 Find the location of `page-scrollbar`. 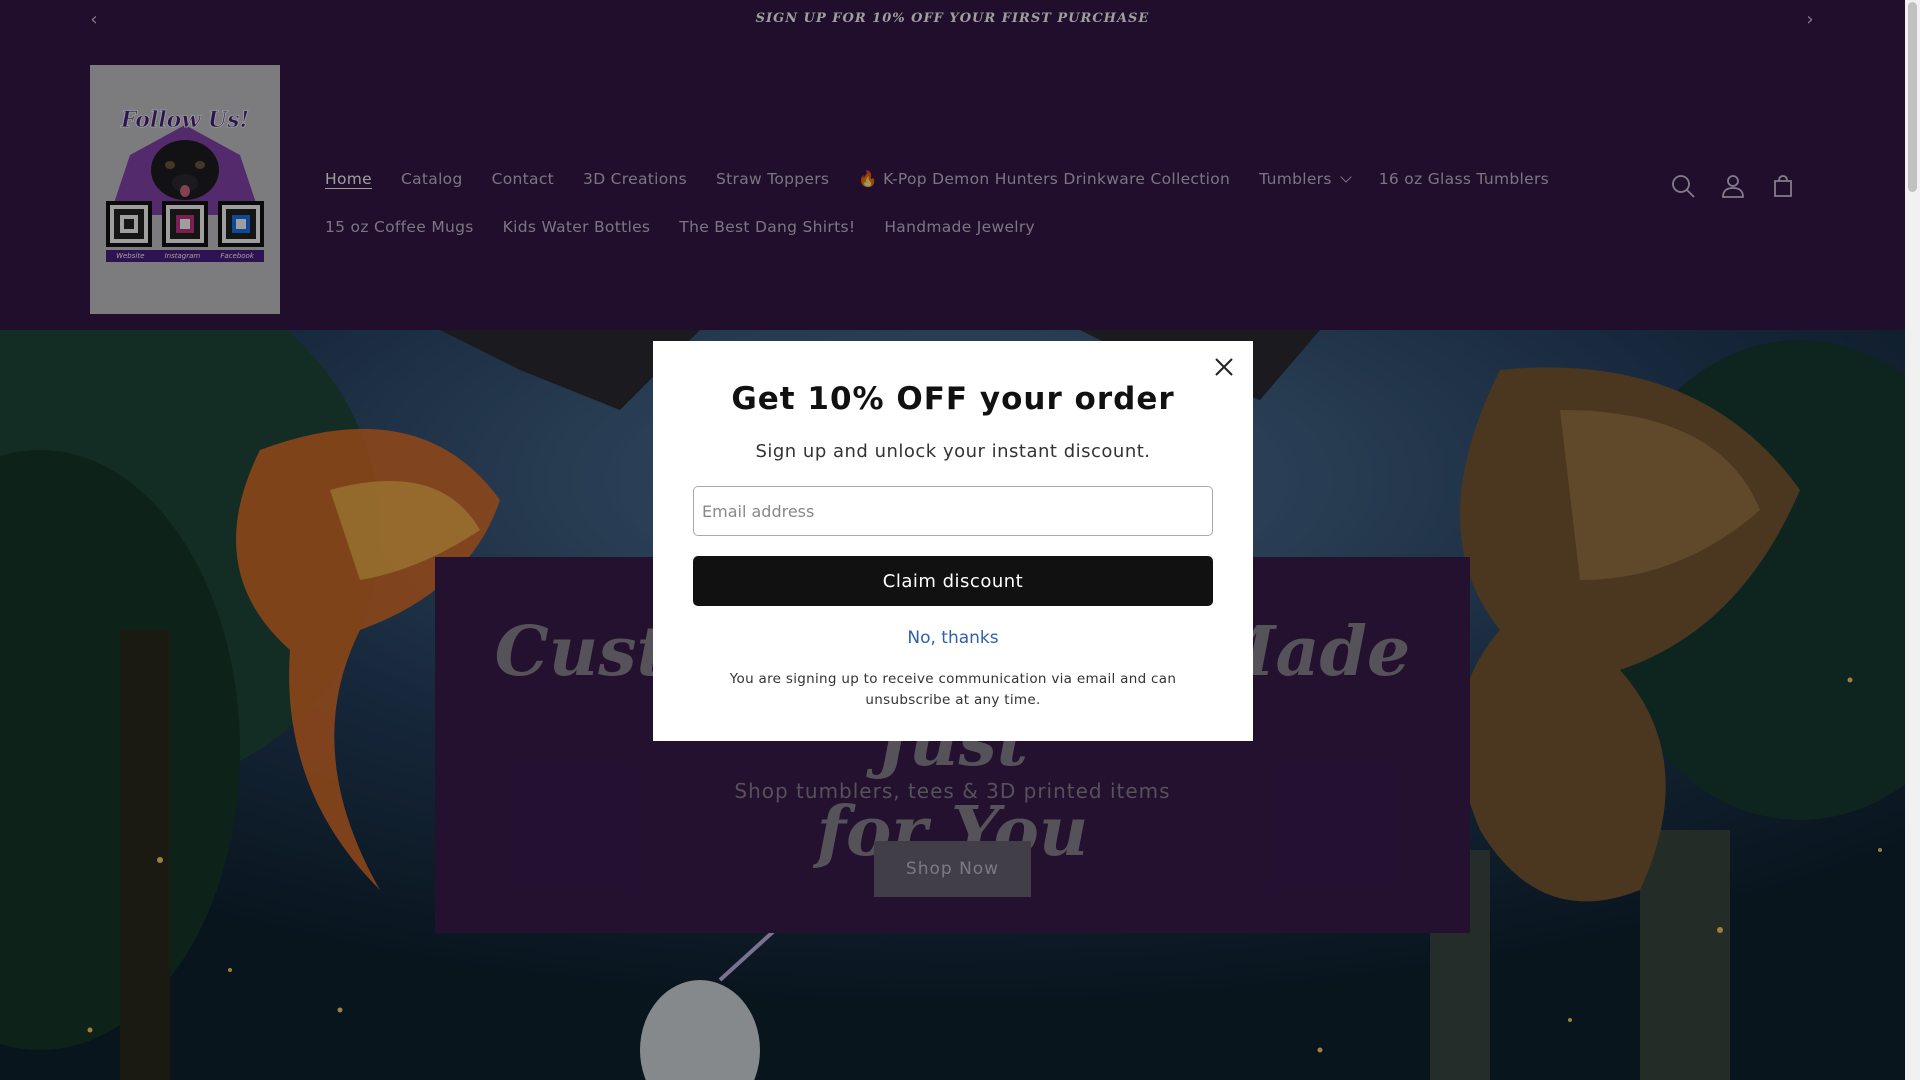

page-scrollbar is located at coordinates (1912, 540).